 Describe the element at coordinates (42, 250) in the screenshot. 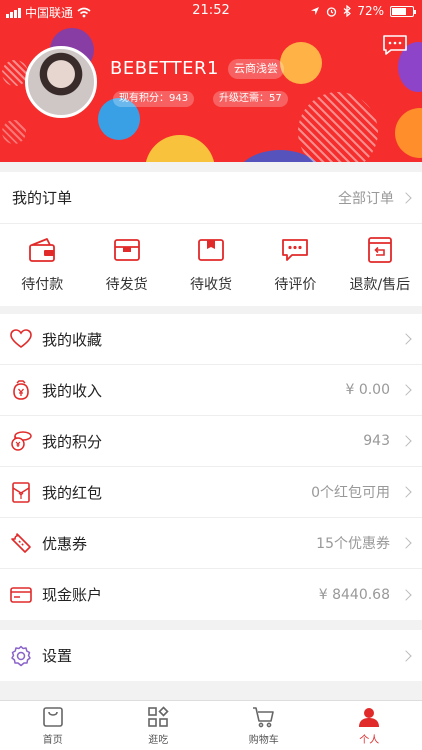

I see `wallet-icon` at that location.